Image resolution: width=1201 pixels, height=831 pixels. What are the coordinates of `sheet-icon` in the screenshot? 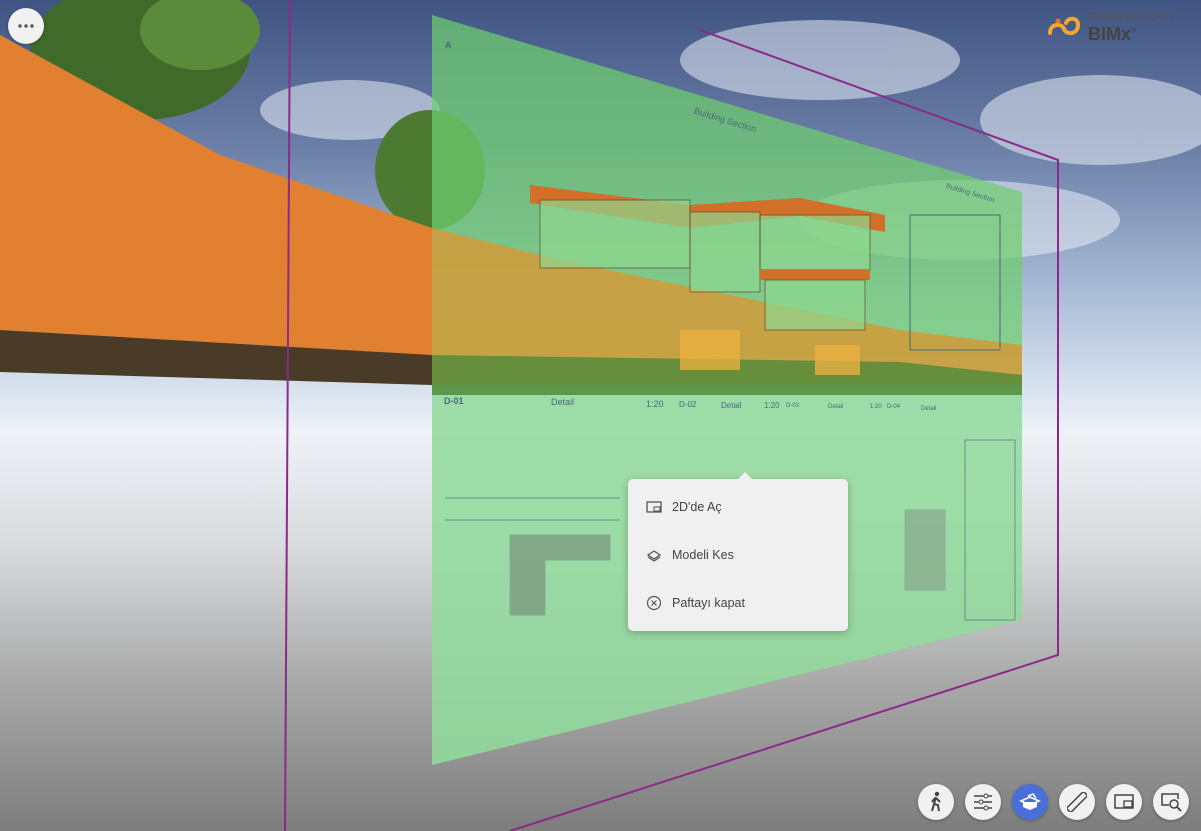 It's located at (1124, 801).